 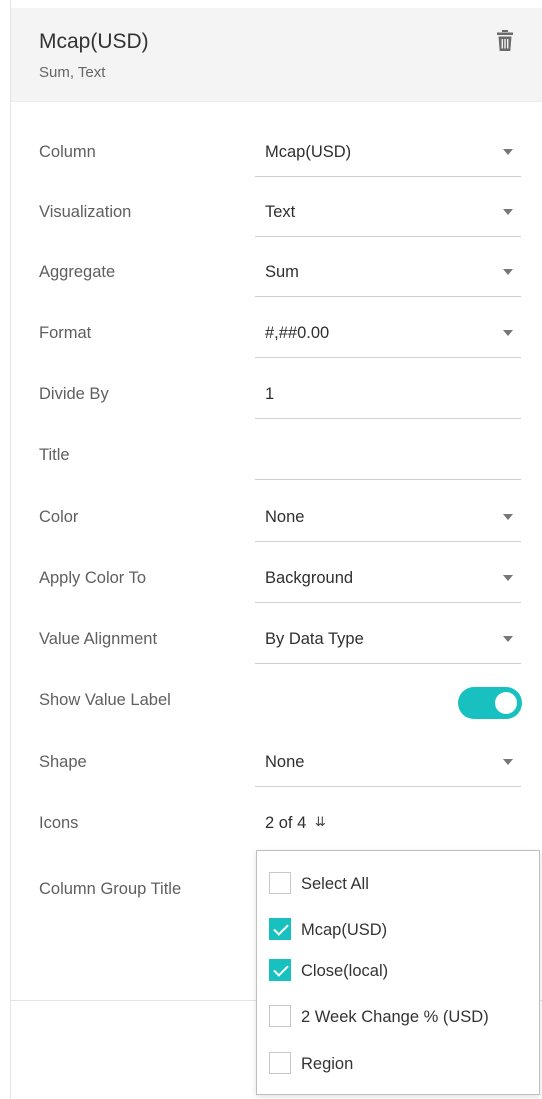 What do you see at coordinates (59, 823) in the screenshot?
I see `icons-label: Icons` at bounding box center [59, 823].